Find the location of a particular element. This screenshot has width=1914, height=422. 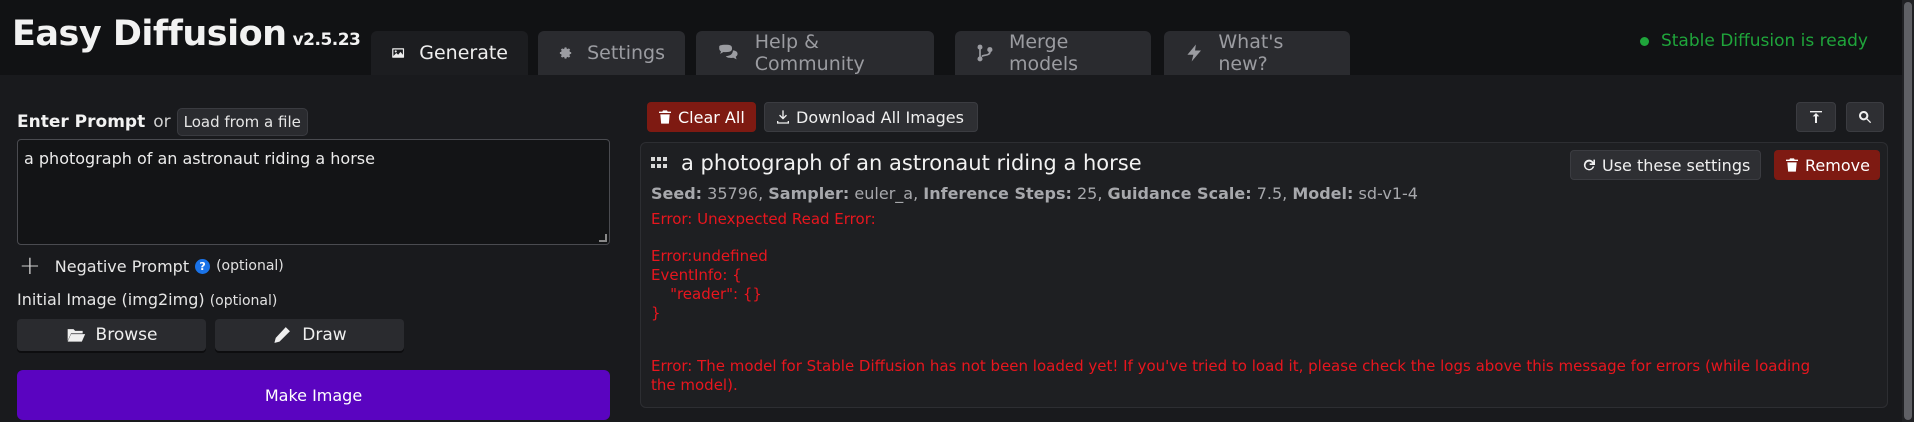

tab-generate: Generate is located at coordinates (449, 53).